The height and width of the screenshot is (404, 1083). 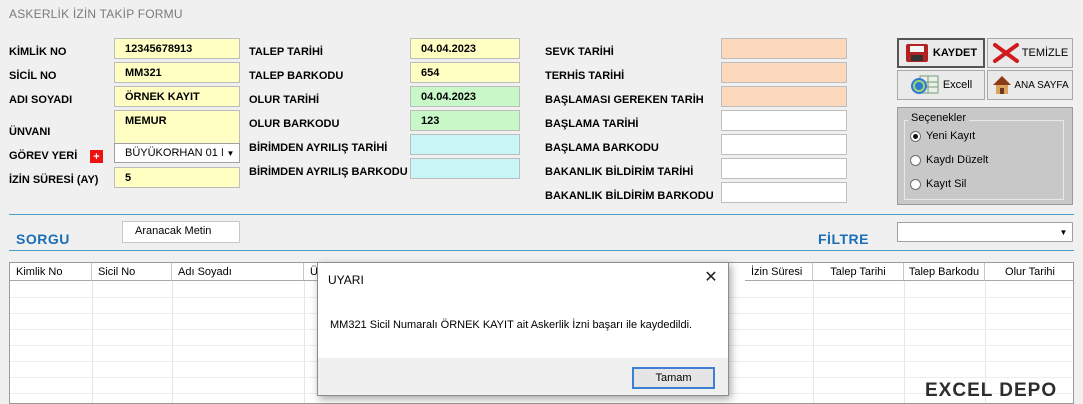 I want to click on excel-button: Excell, so click(x=941, y=85).